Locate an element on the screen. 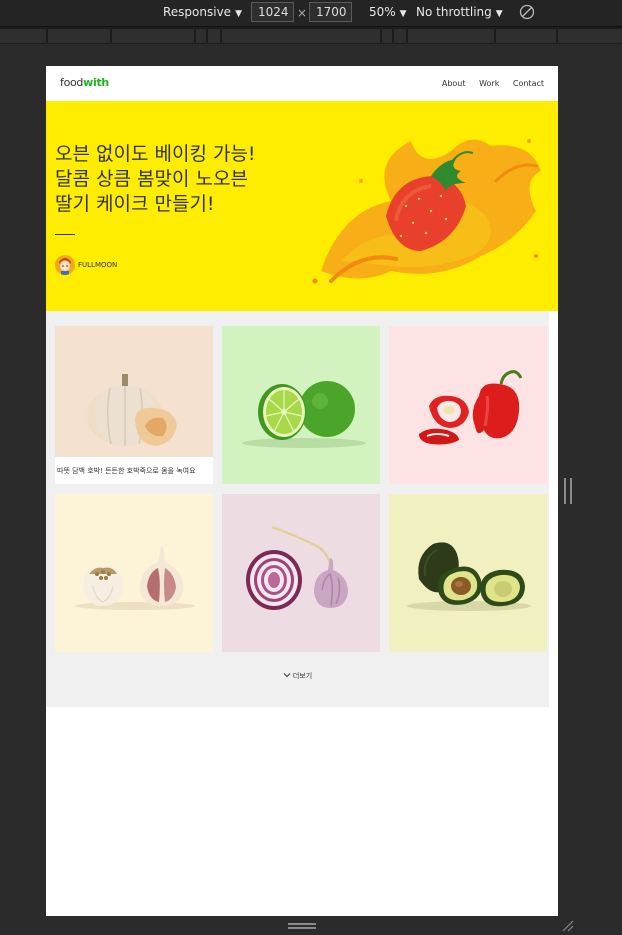 The width and height of the screenshot is (622, 935). logo-food-text: food is located at coordinates (72, 82).